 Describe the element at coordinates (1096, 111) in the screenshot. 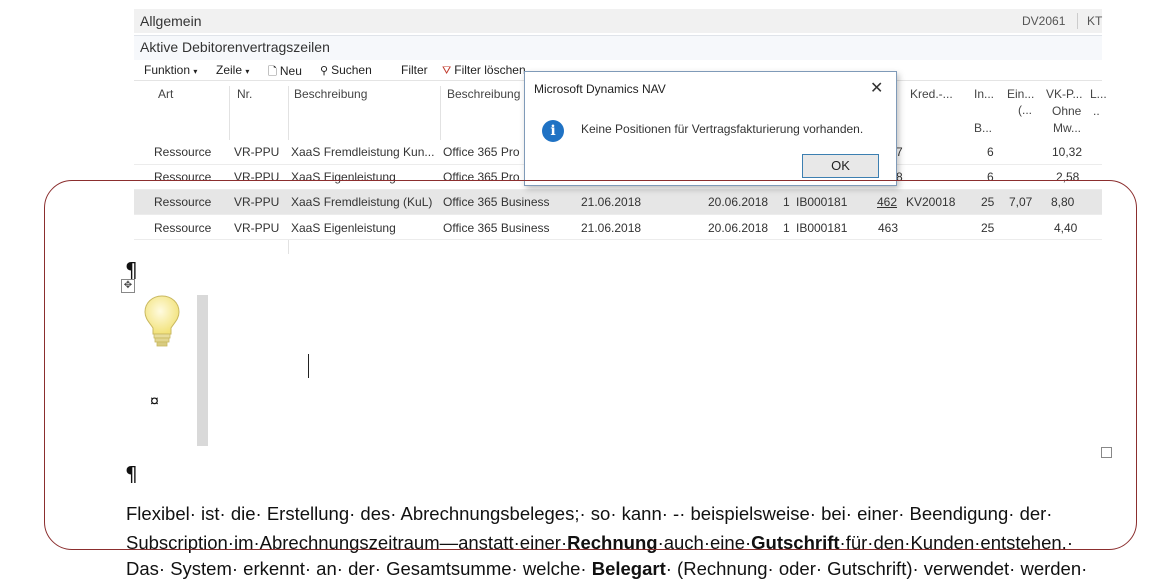

I see `col-l-sub: ..` at that location.